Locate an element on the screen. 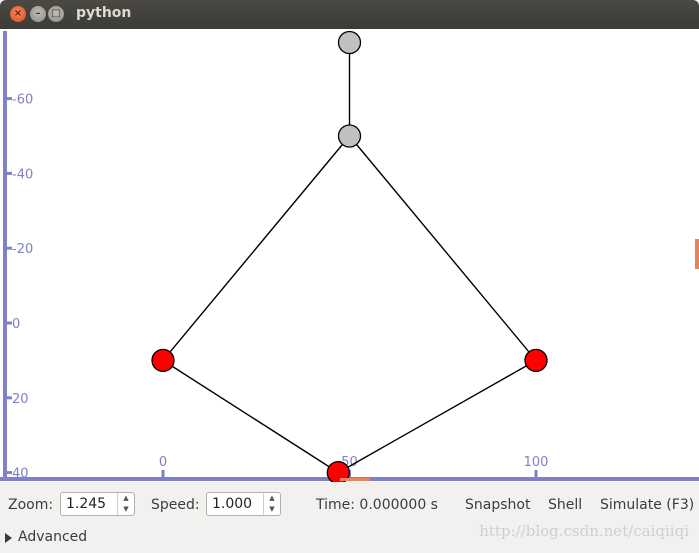 The width and height of the screenshot is (699, 553). y-tick-label: 20 is located at coordinates (20, 399).